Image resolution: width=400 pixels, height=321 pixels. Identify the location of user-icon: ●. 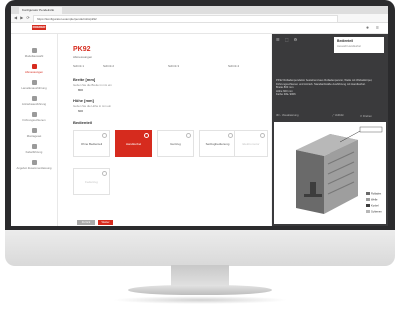
(367, 28).